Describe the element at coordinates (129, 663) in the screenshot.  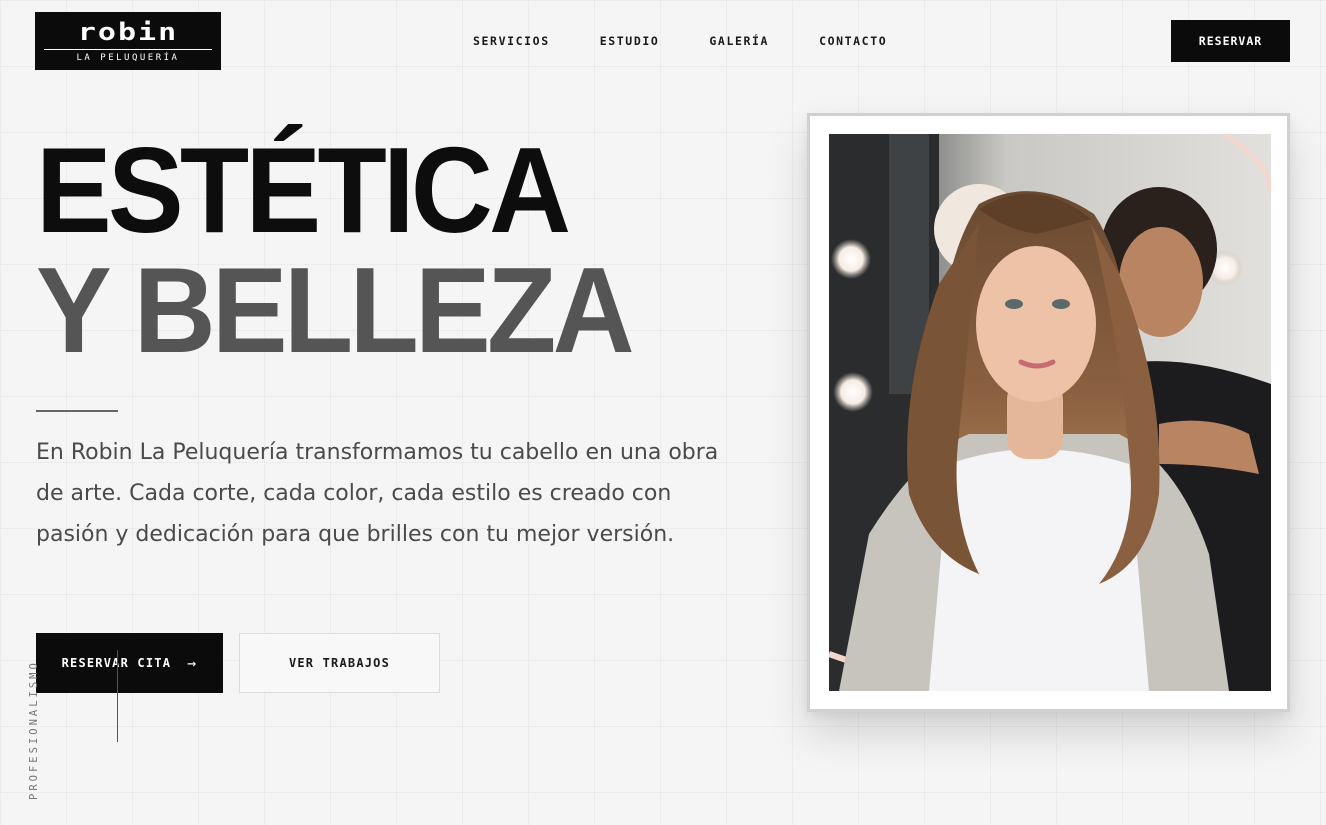
I see `book-appointment-button: RESERVAR CITA →` at that location.